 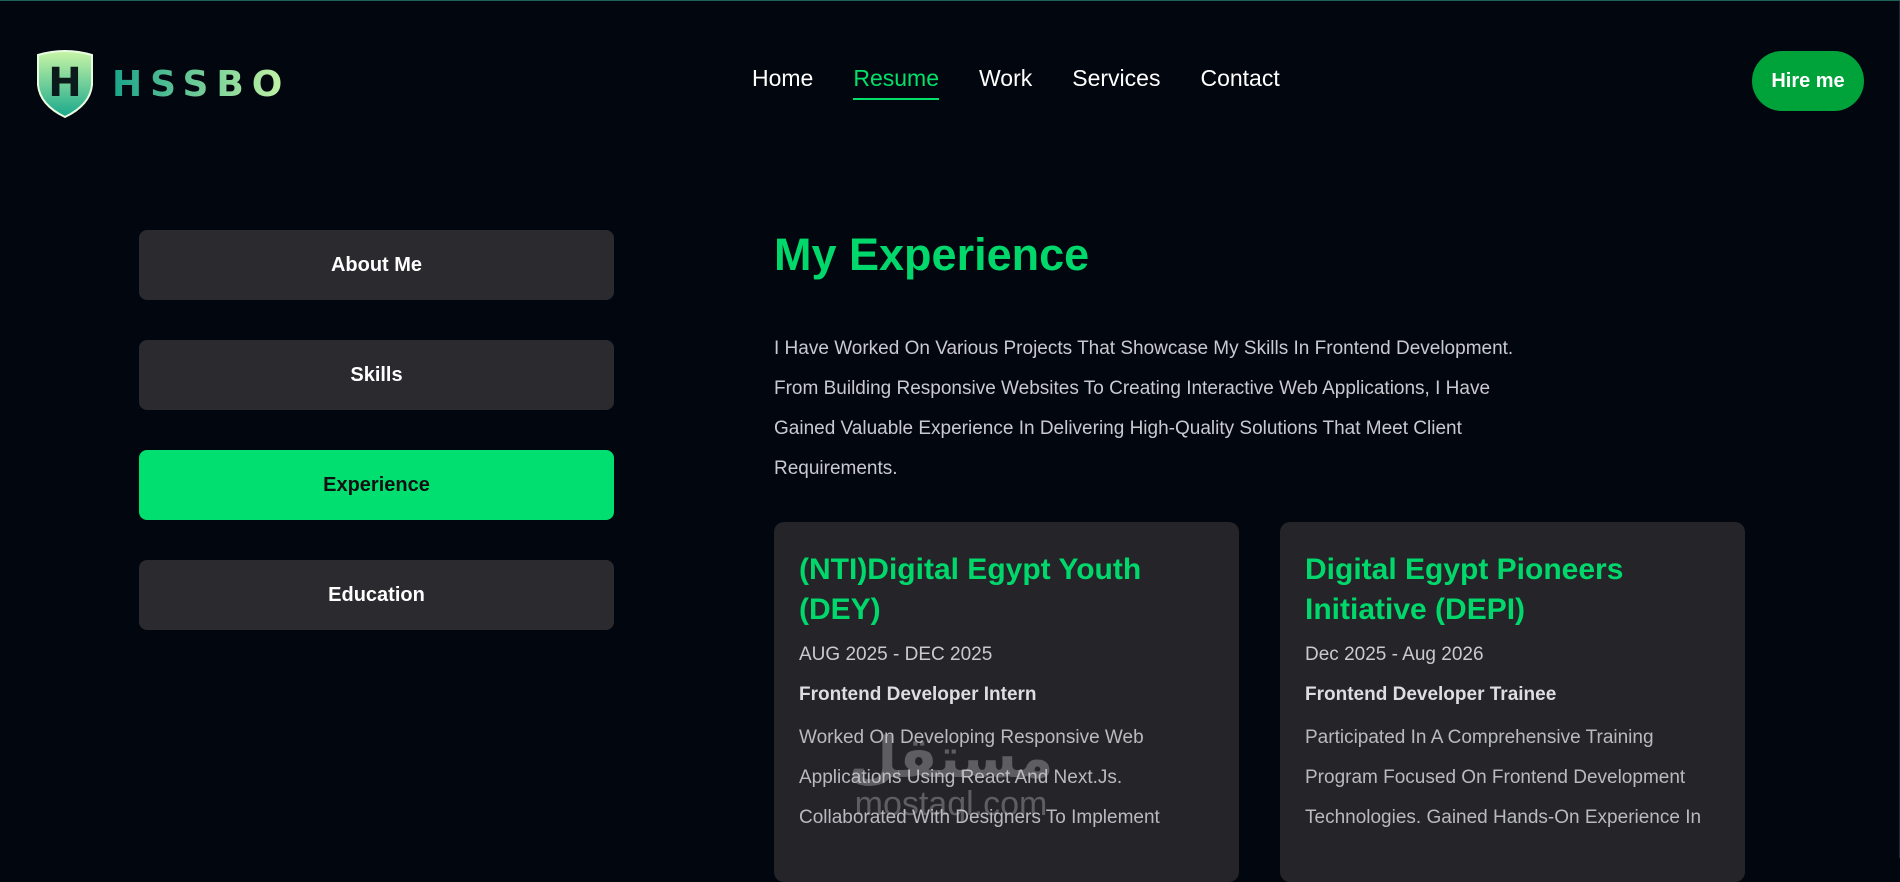 I want to click on logo-shield-icon: H, so click(x=65, y=84).